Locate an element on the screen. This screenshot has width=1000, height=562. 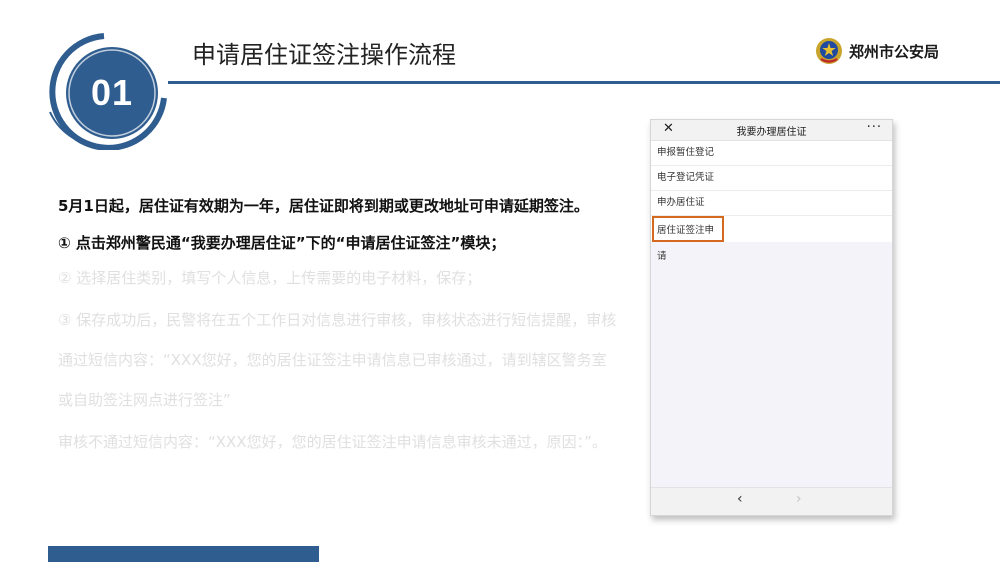
section-number: 01 is located at coordinates (112, 92).